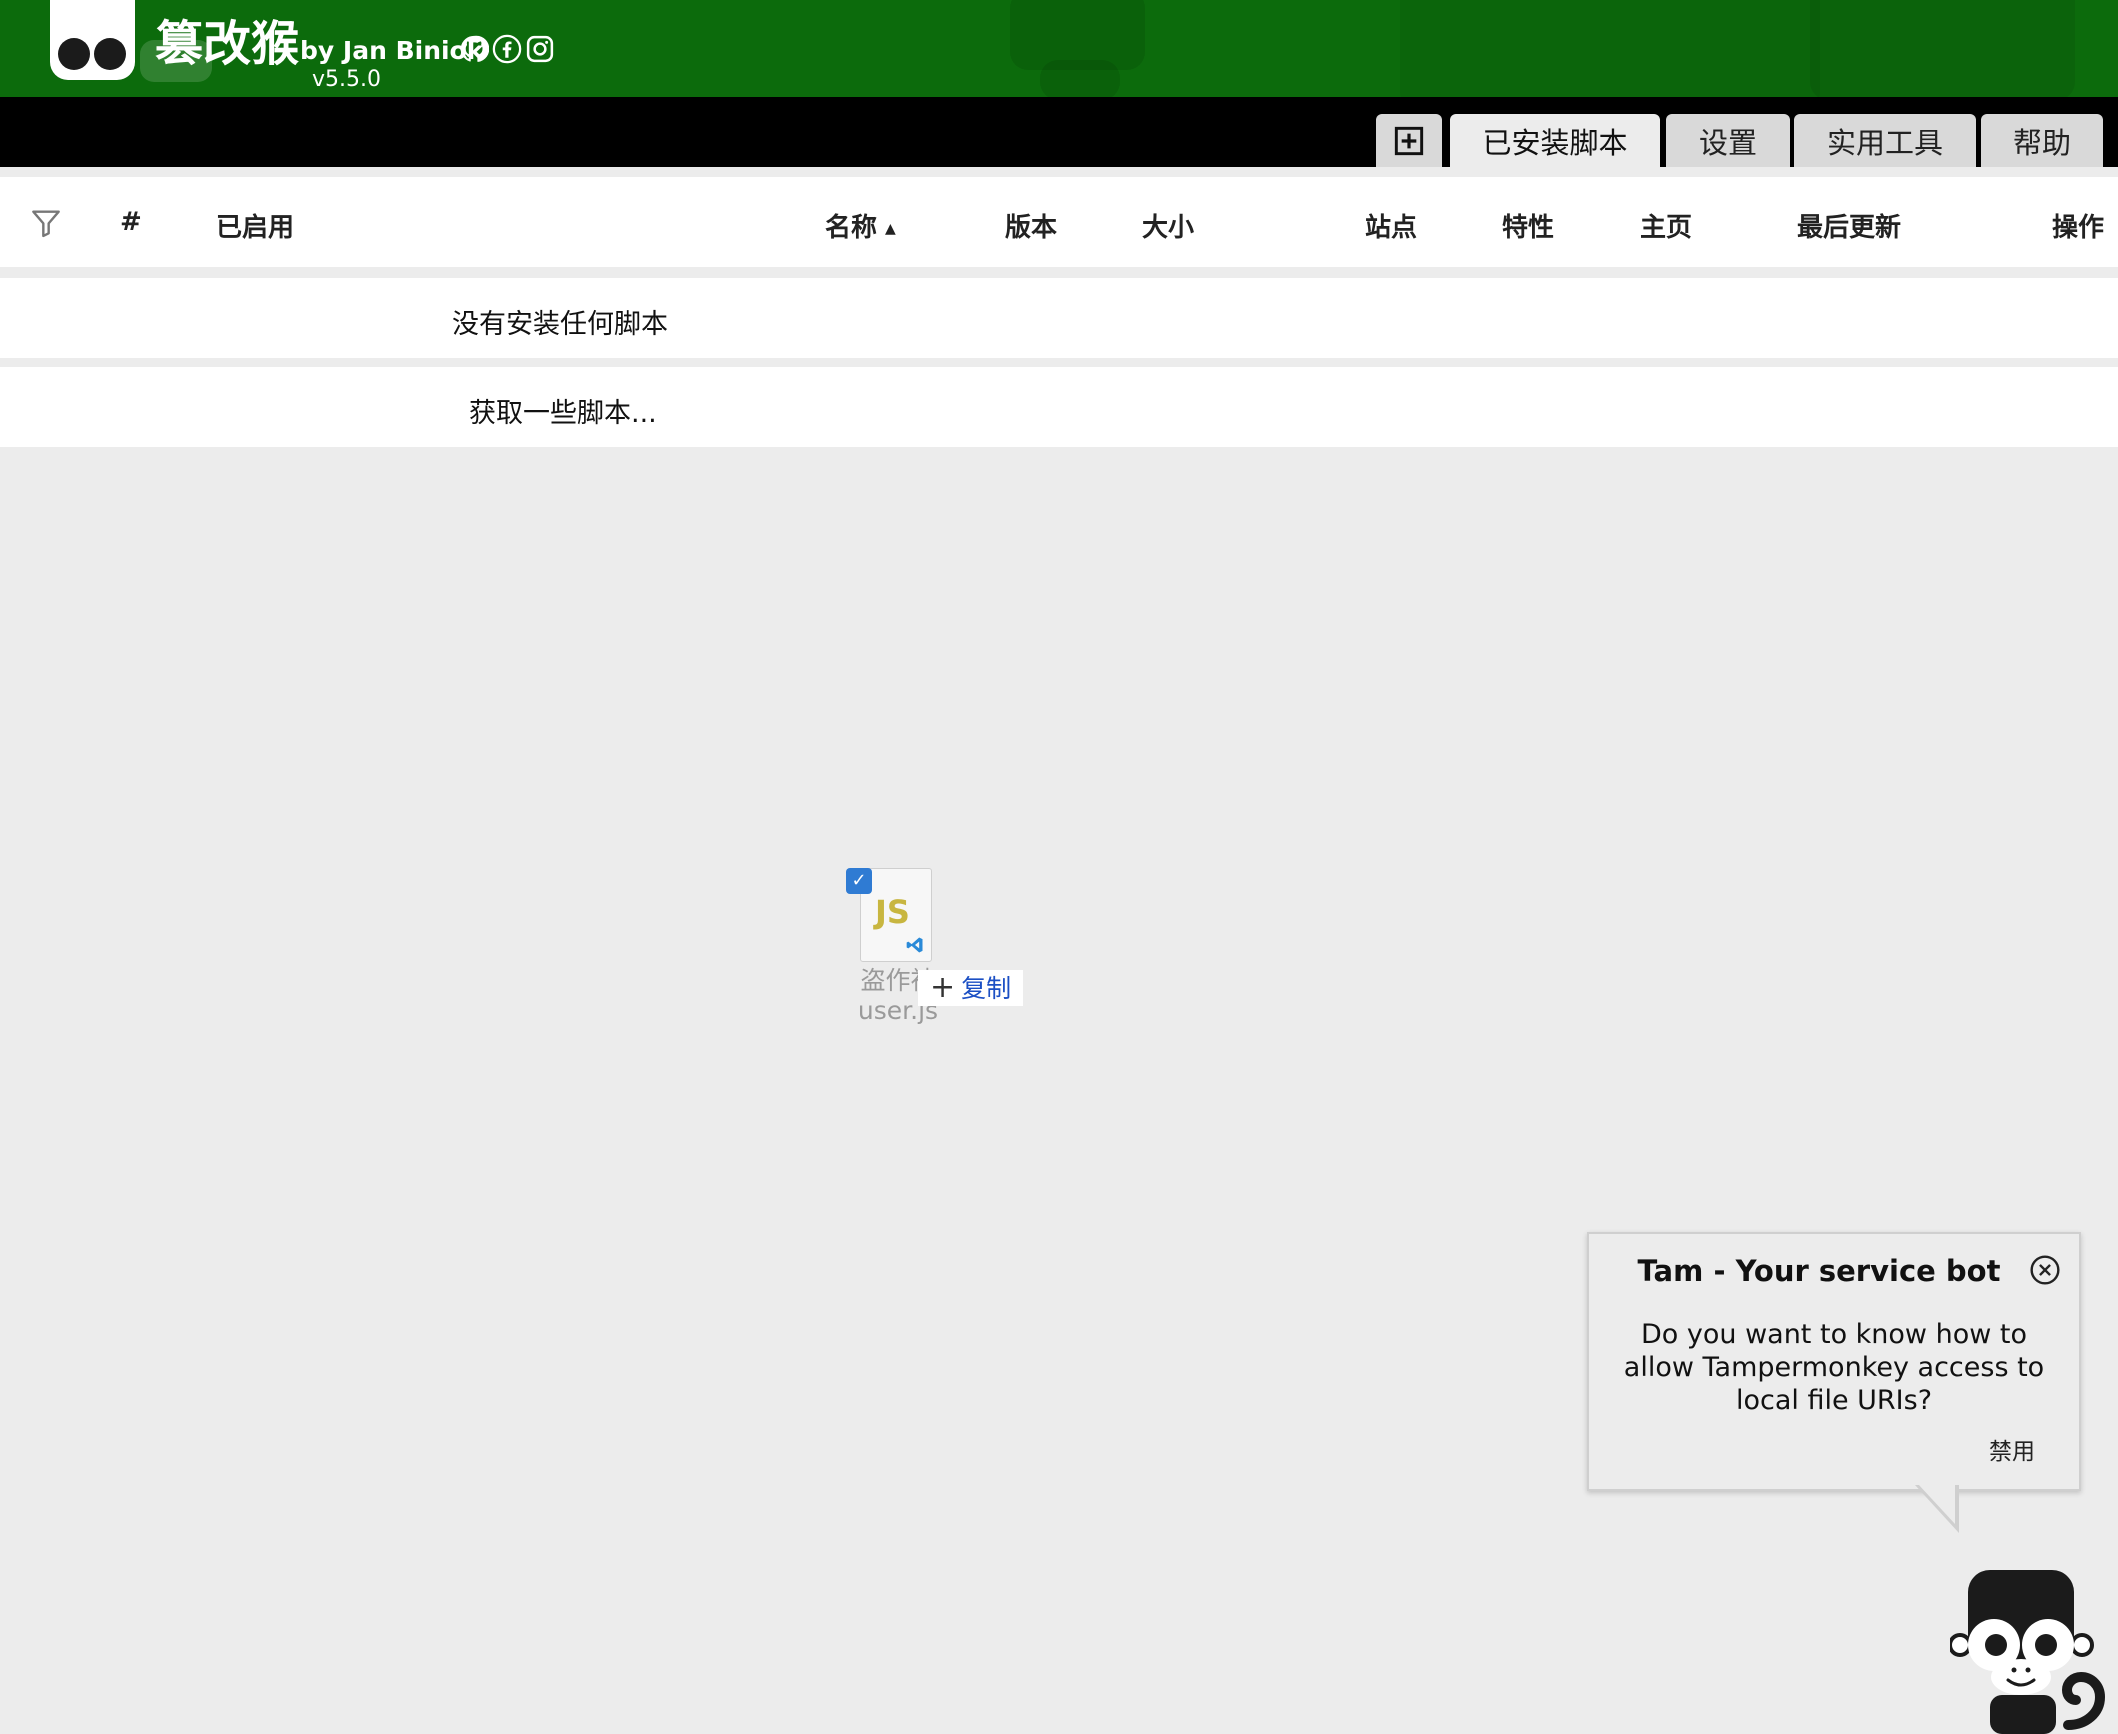 This screenshot has width=2118, height=1734. I want to click on column-name: 名称 ▲, so click(860, 225).